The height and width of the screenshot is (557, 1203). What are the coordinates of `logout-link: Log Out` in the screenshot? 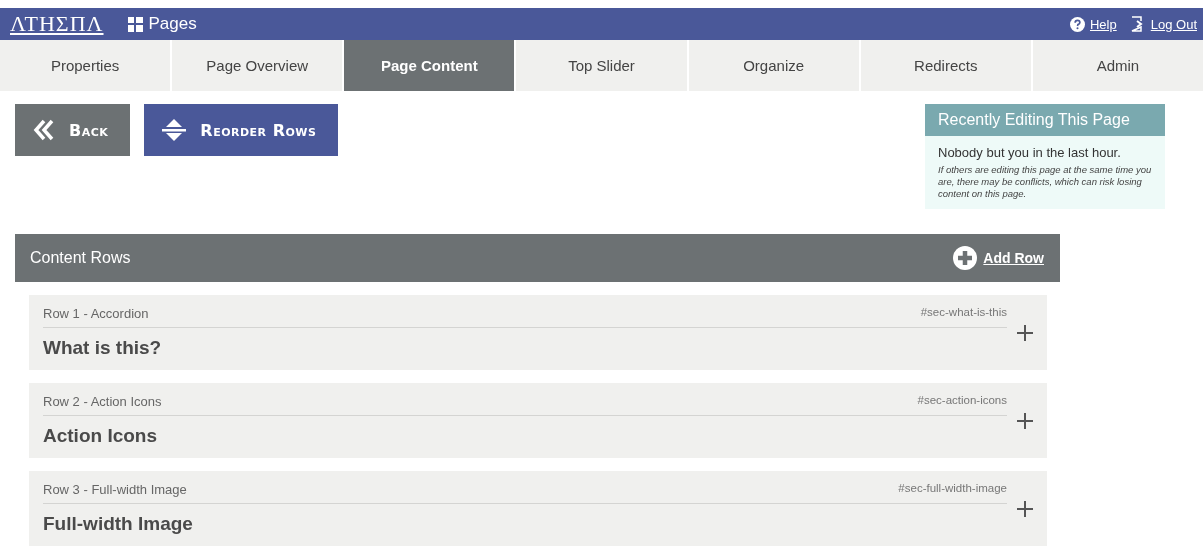 It's located at (1163, 24).